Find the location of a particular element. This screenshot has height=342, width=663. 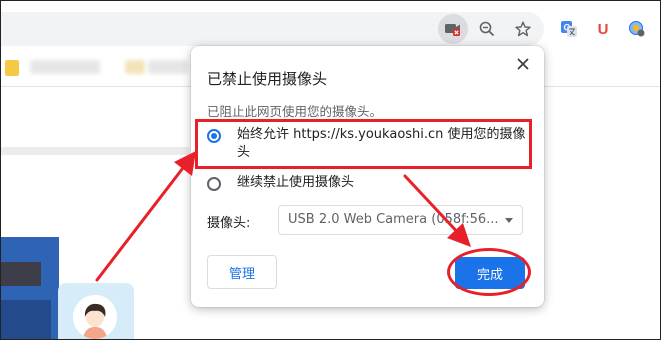

extension-icon is located at coordinates (637, 29).